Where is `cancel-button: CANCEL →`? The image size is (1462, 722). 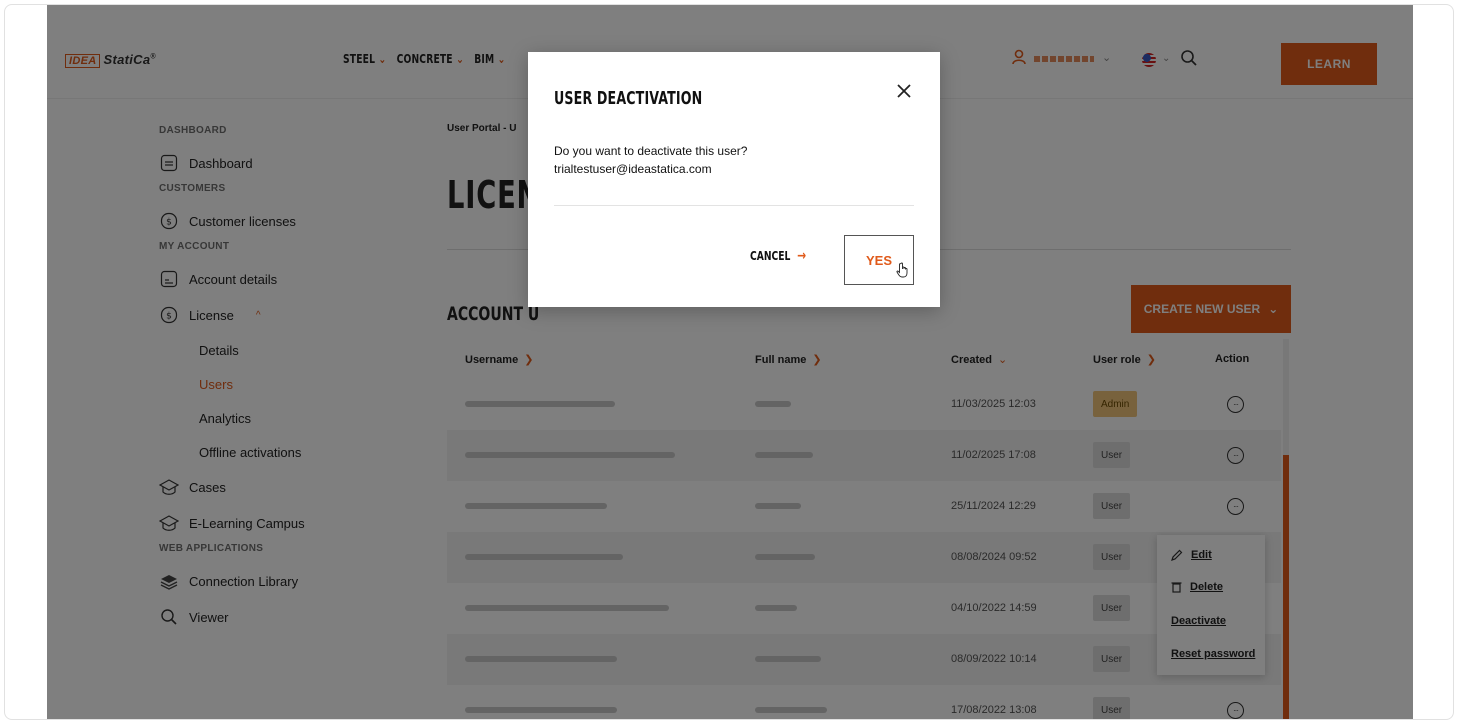
cancel-button: CANCEL → is located at coordinates (778, 256).